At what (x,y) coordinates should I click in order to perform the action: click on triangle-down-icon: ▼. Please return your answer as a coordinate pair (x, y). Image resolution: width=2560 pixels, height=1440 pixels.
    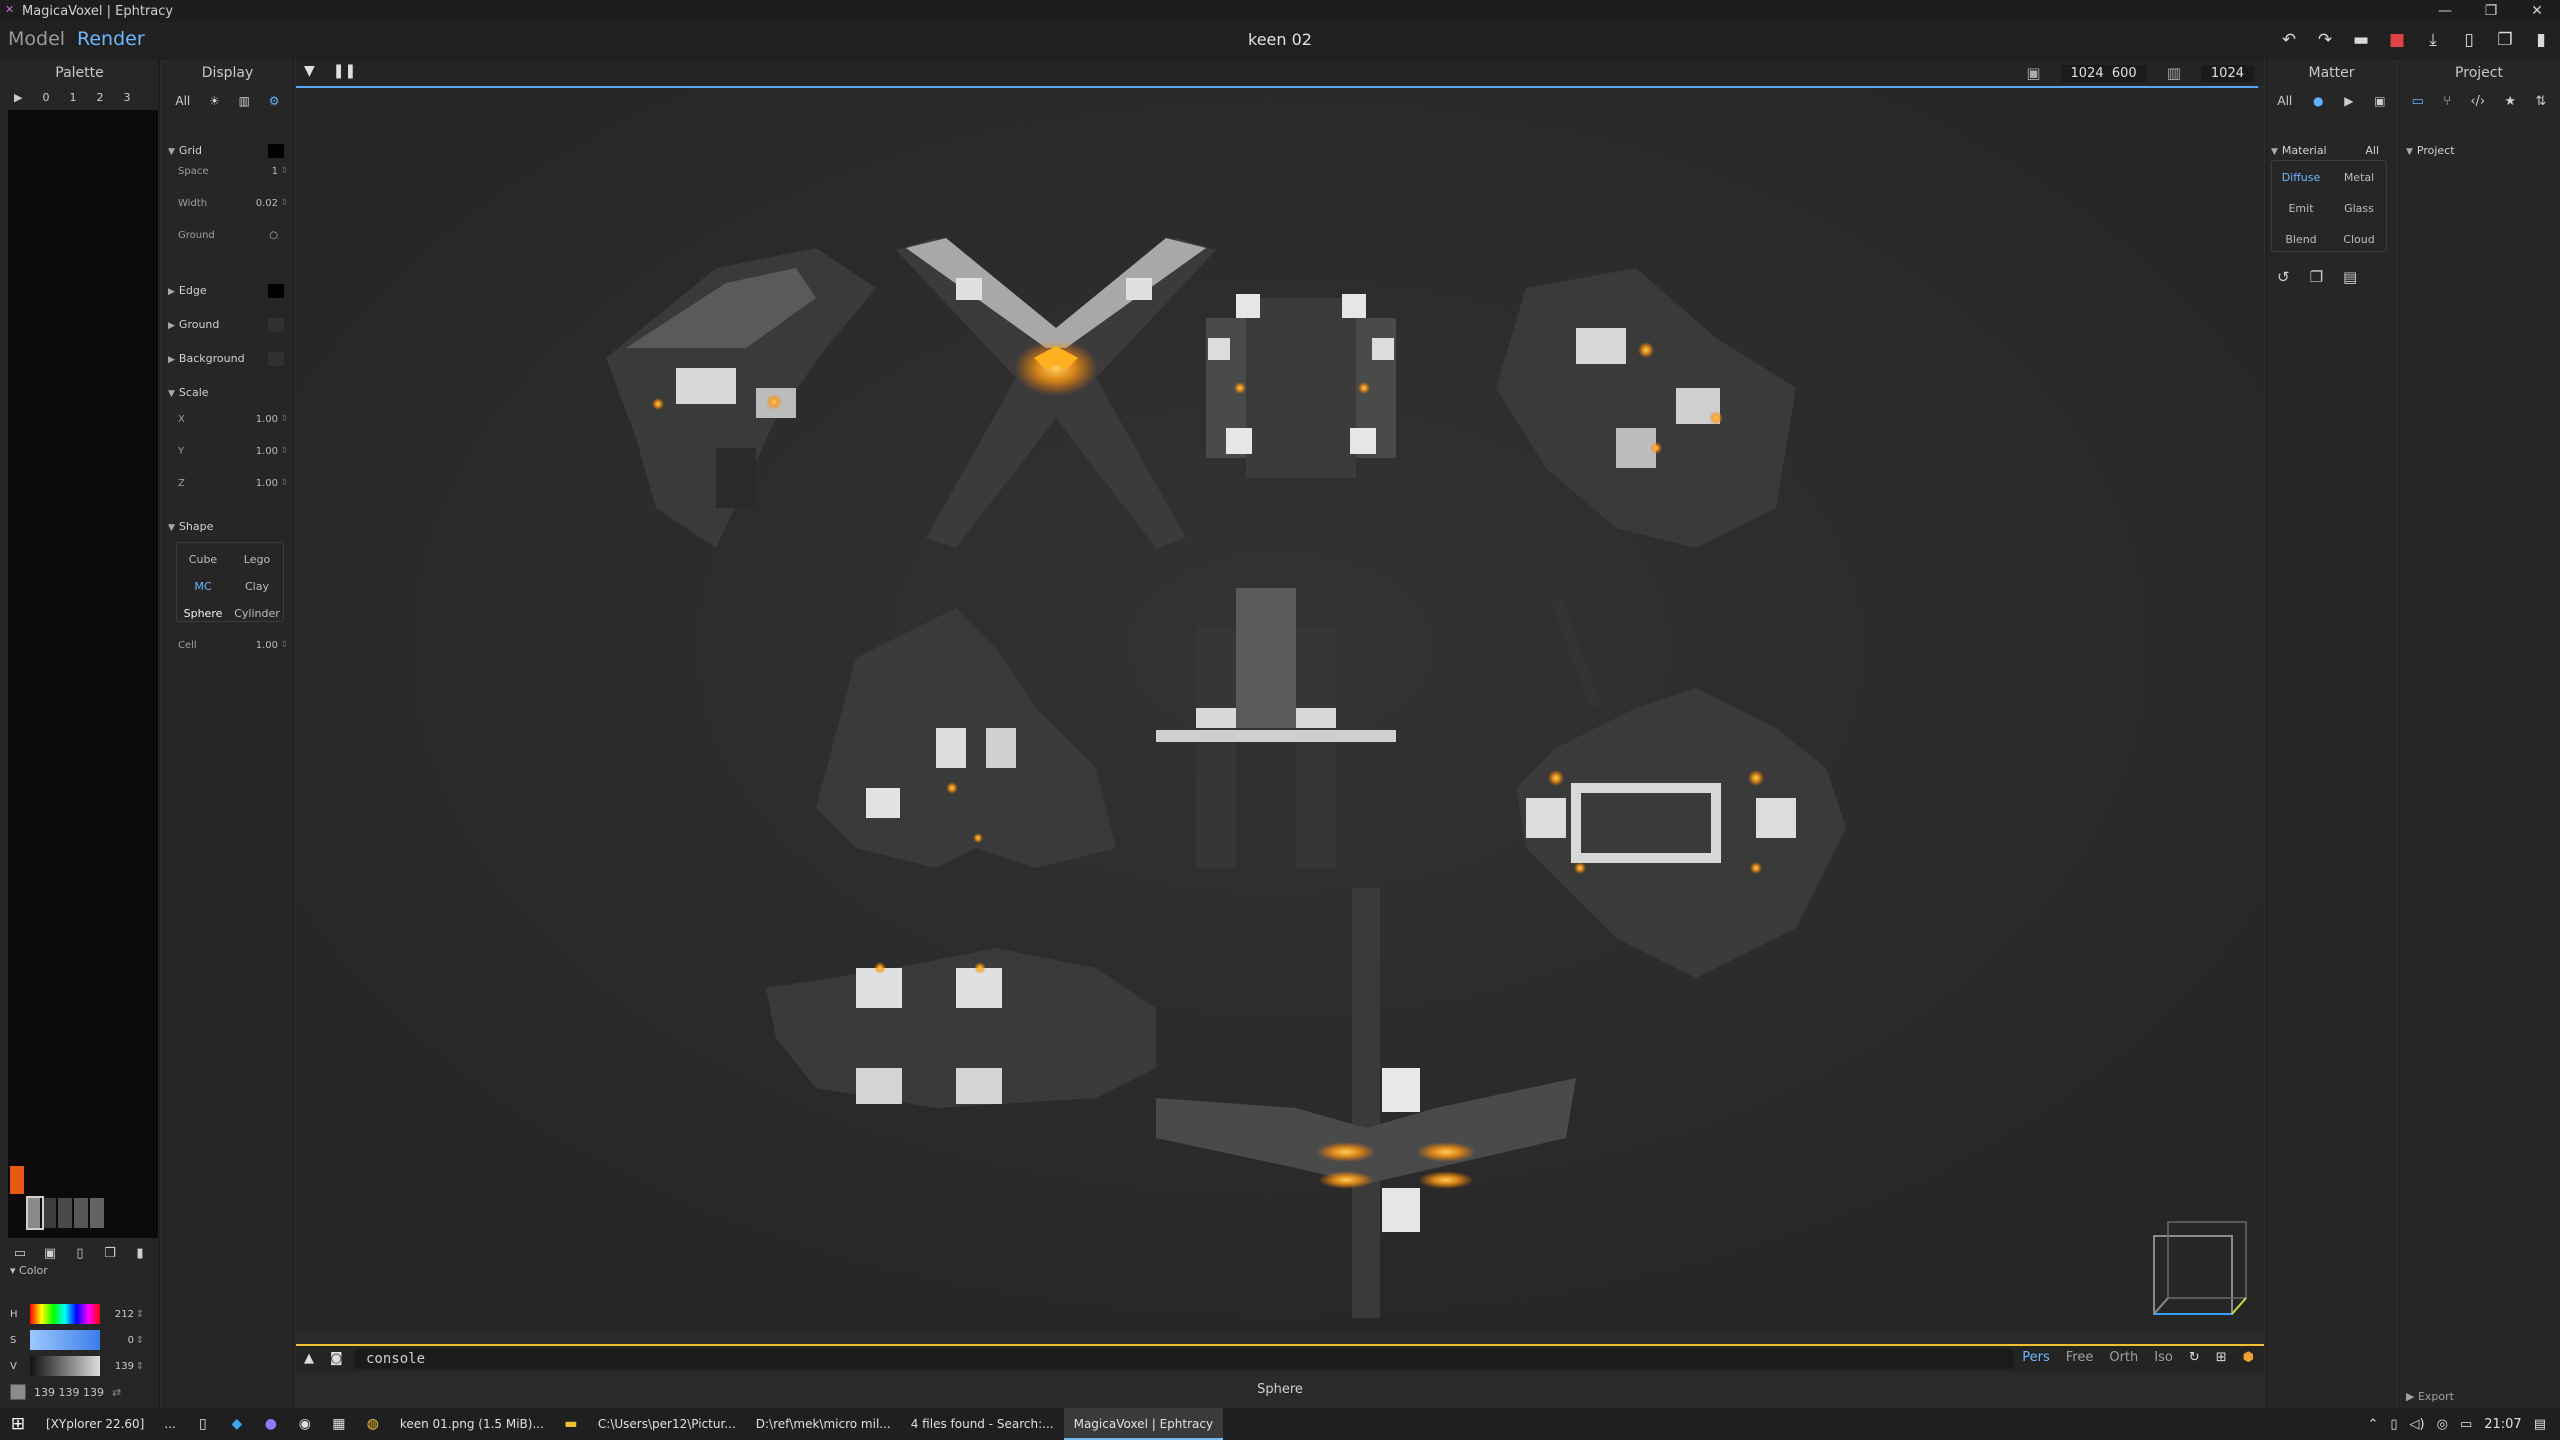
    Looking at the image, I should click on (309, 71).